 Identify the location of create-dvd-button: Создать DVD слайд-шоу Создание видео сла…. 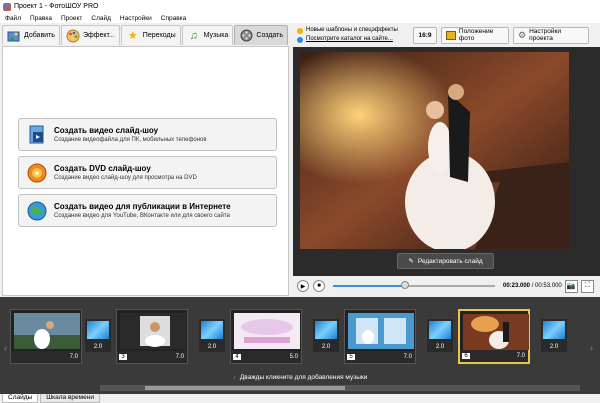
(147, 172).